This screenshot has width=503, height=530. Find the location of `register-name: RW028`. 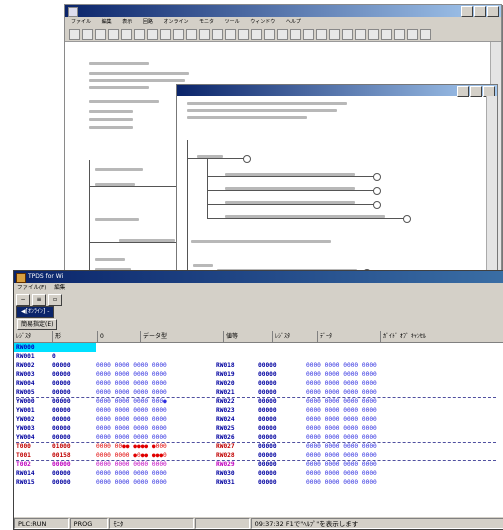

register-name: RW028 is located at coordinates (225, 455).